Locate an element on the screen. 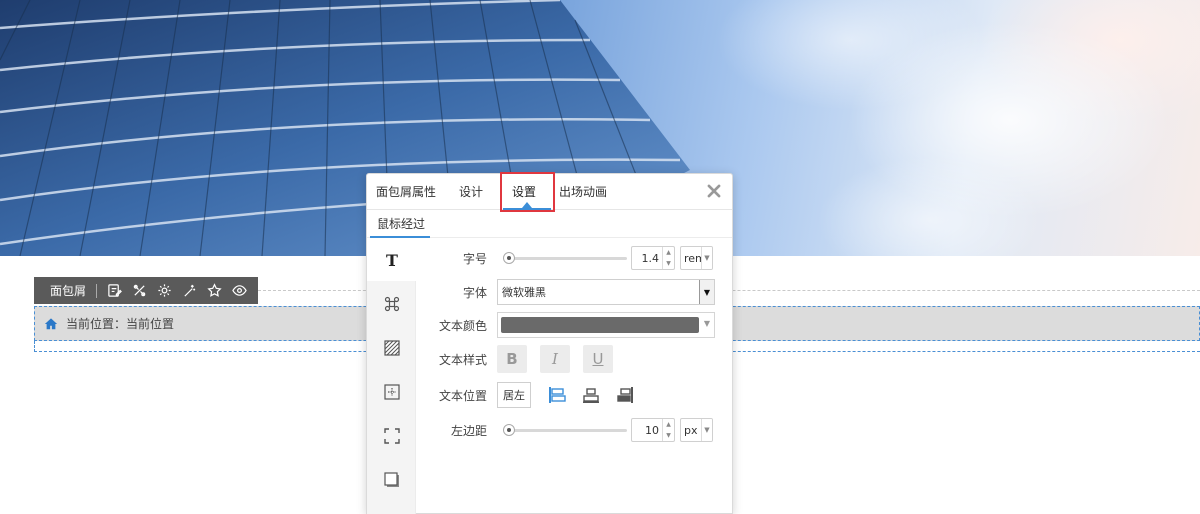 This screenshot has width=1200, height=514. text-color-label: 文本颜色 is located at coordinates (462, 325).